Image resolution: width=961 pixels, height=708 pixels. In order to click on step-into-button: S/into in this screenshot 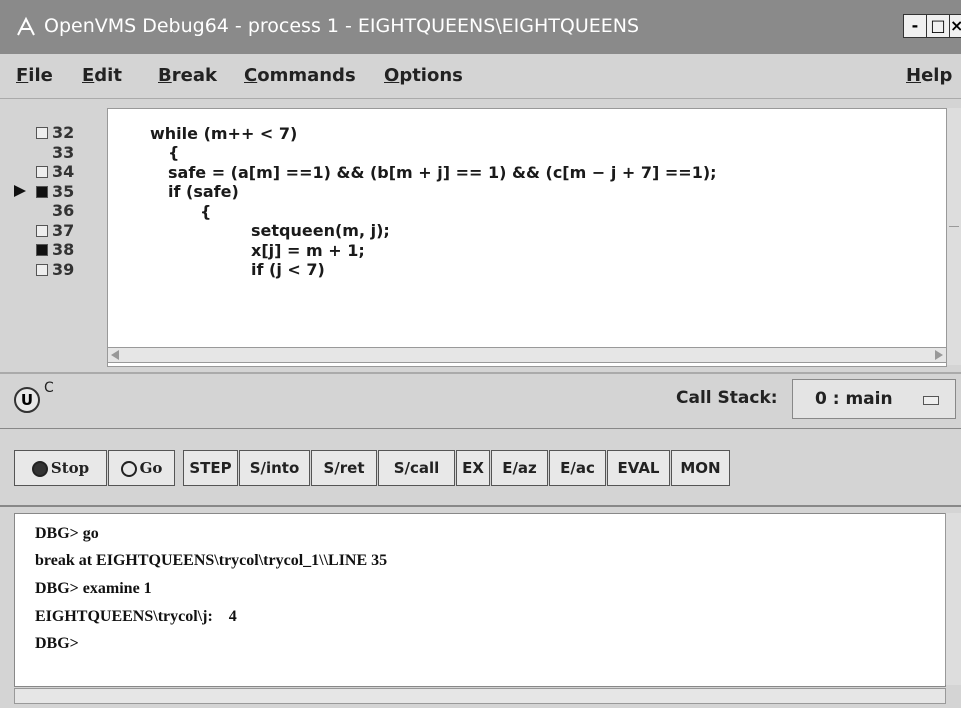, I will do `click(274, 468)`.